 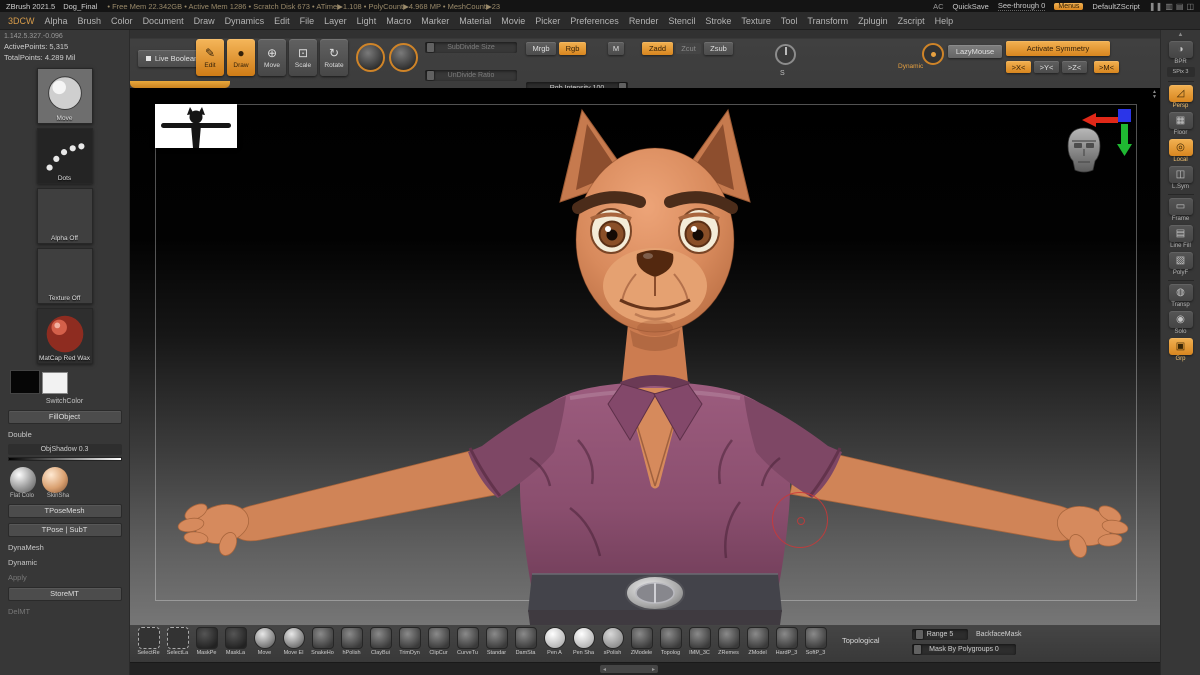 What do you see at coordinates (827, 21) in the screenshot?
I see `menu-item: Transform` at bounding box center [827, 21].